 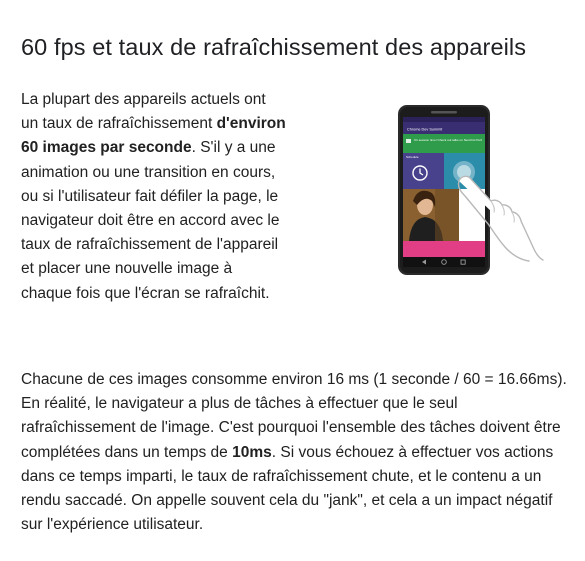 I want to click on body-emphasis: 10ms, so click(x=252, y=452).